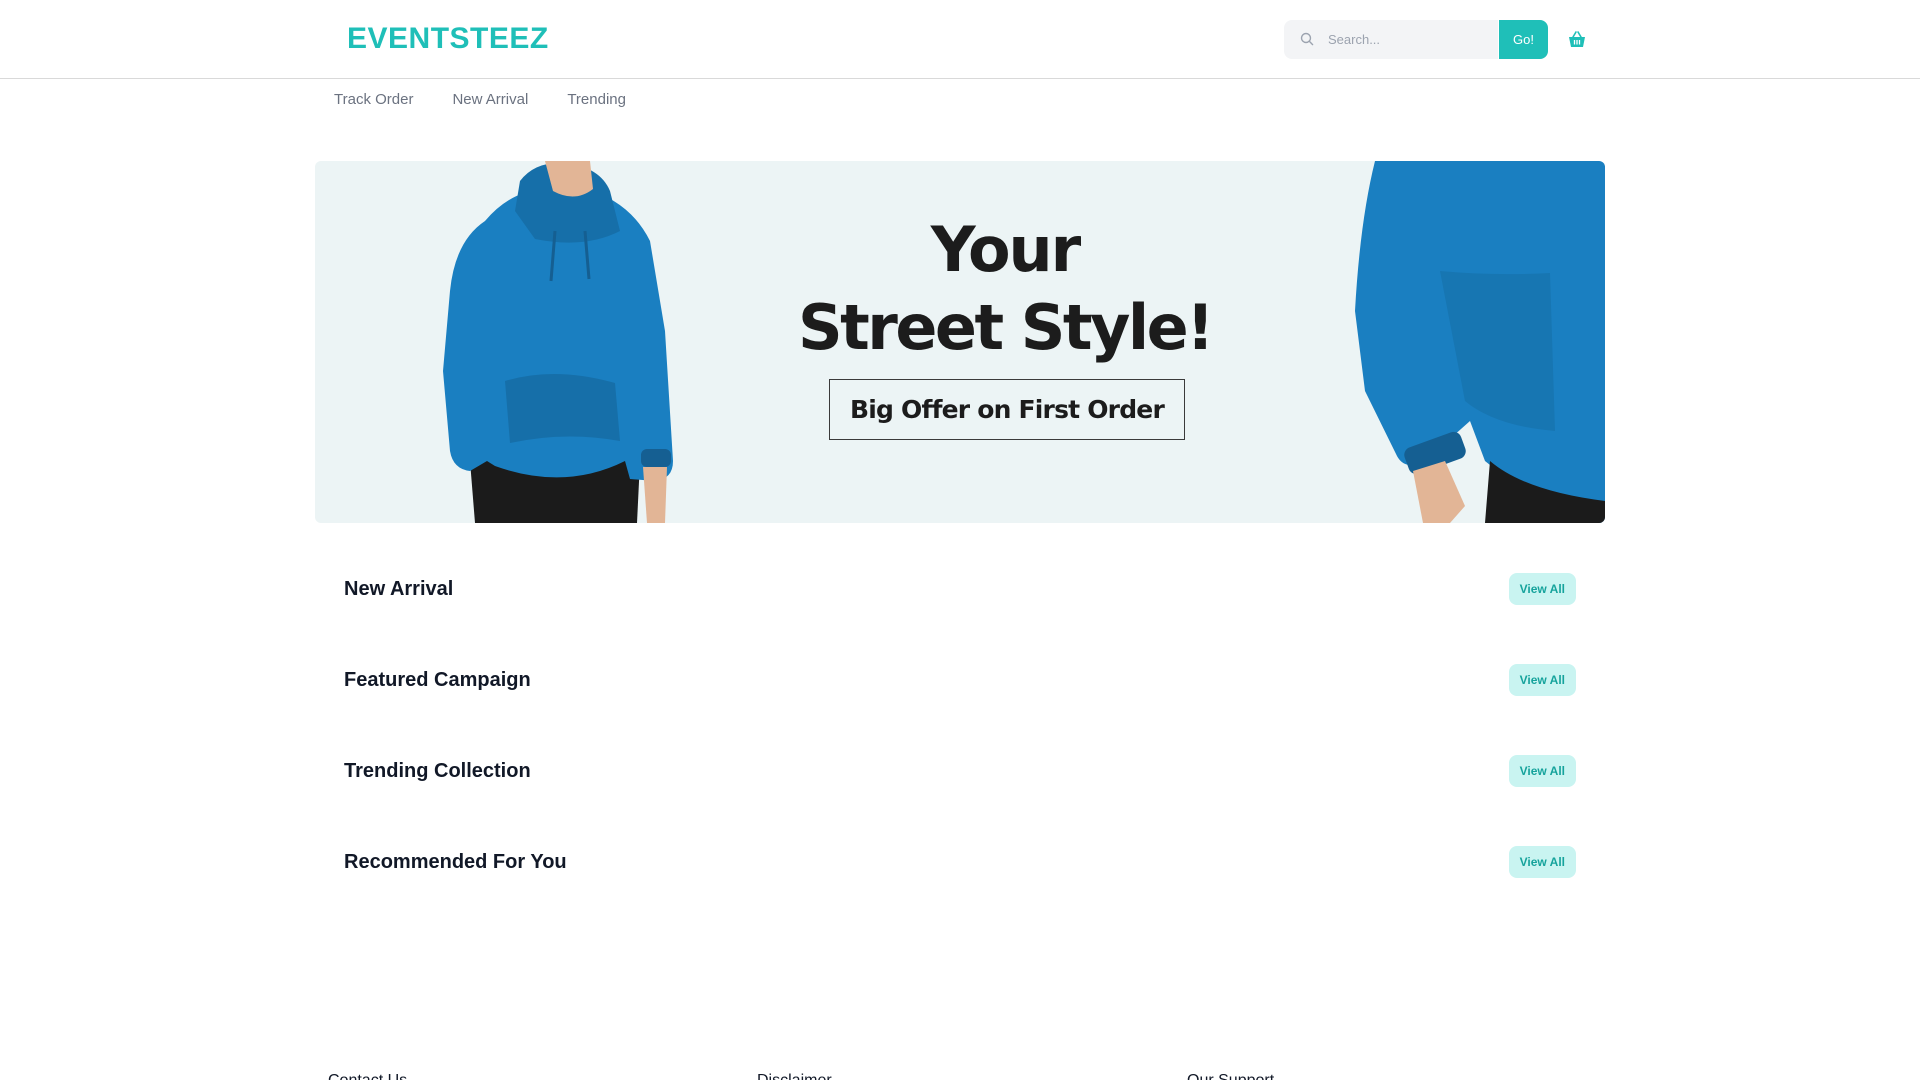 The height and width of the screenshot is (1080, 1920). What do you see at coordinates (1577, 40) in the screenshot?
I see `basket-icon` at bounding box center [1577, 40].